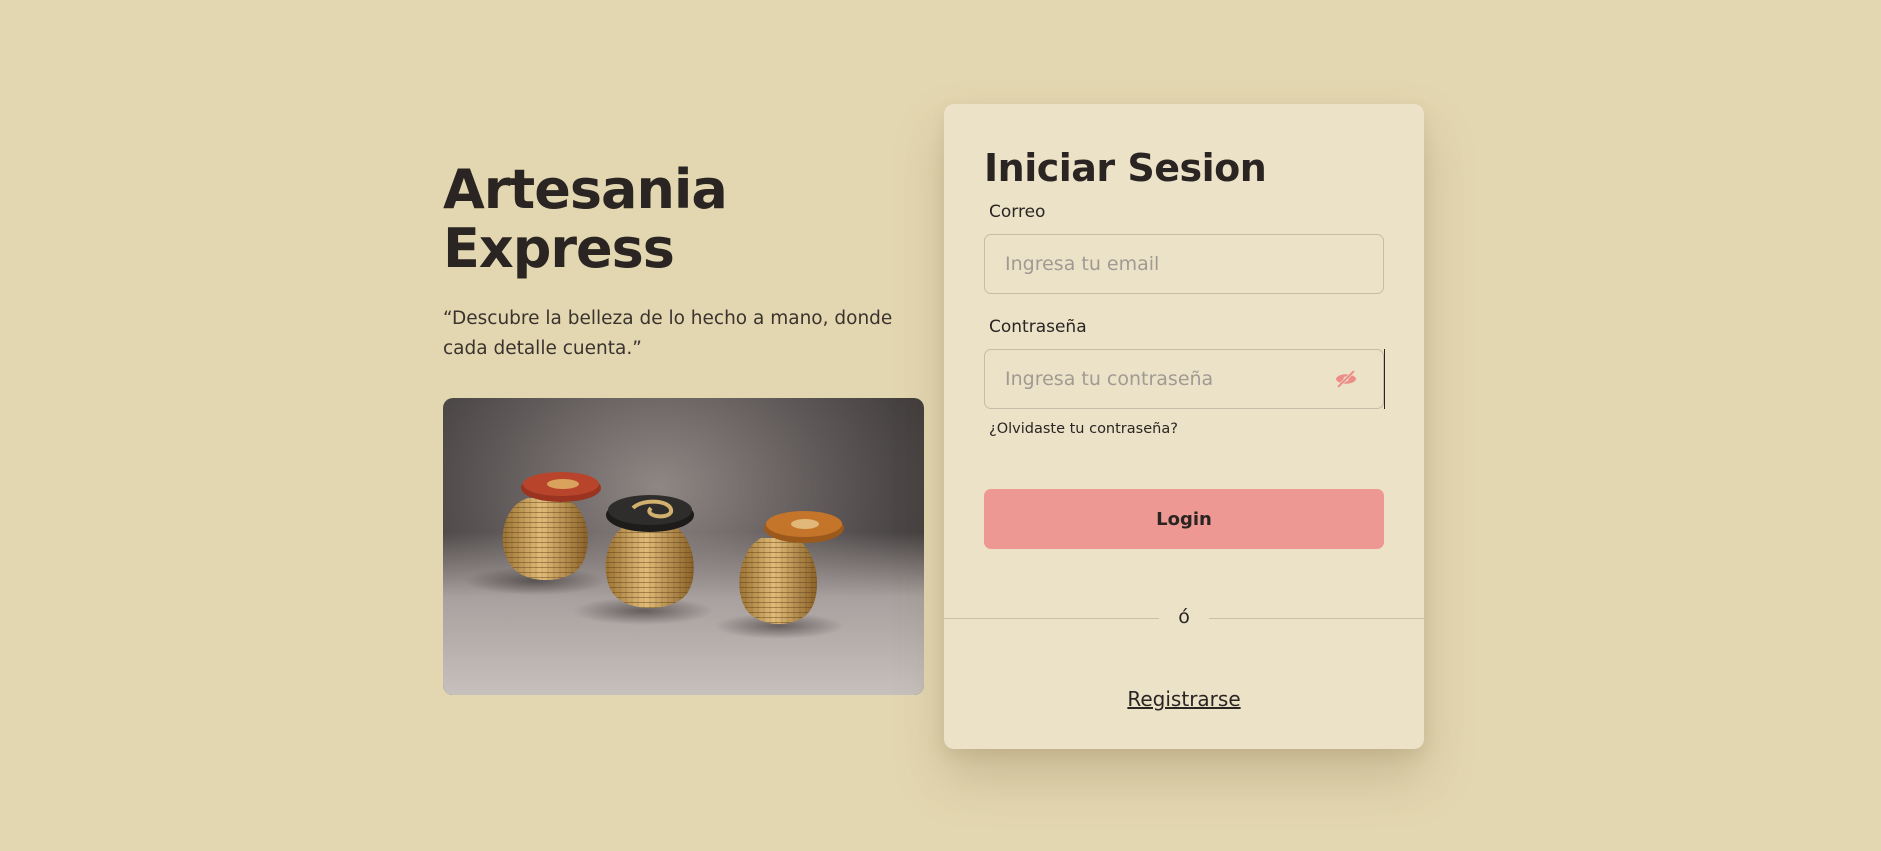 Image resolution: width=1881 pixels, height=851 pixels. I want to click on divider-right, so click(1316, 618).